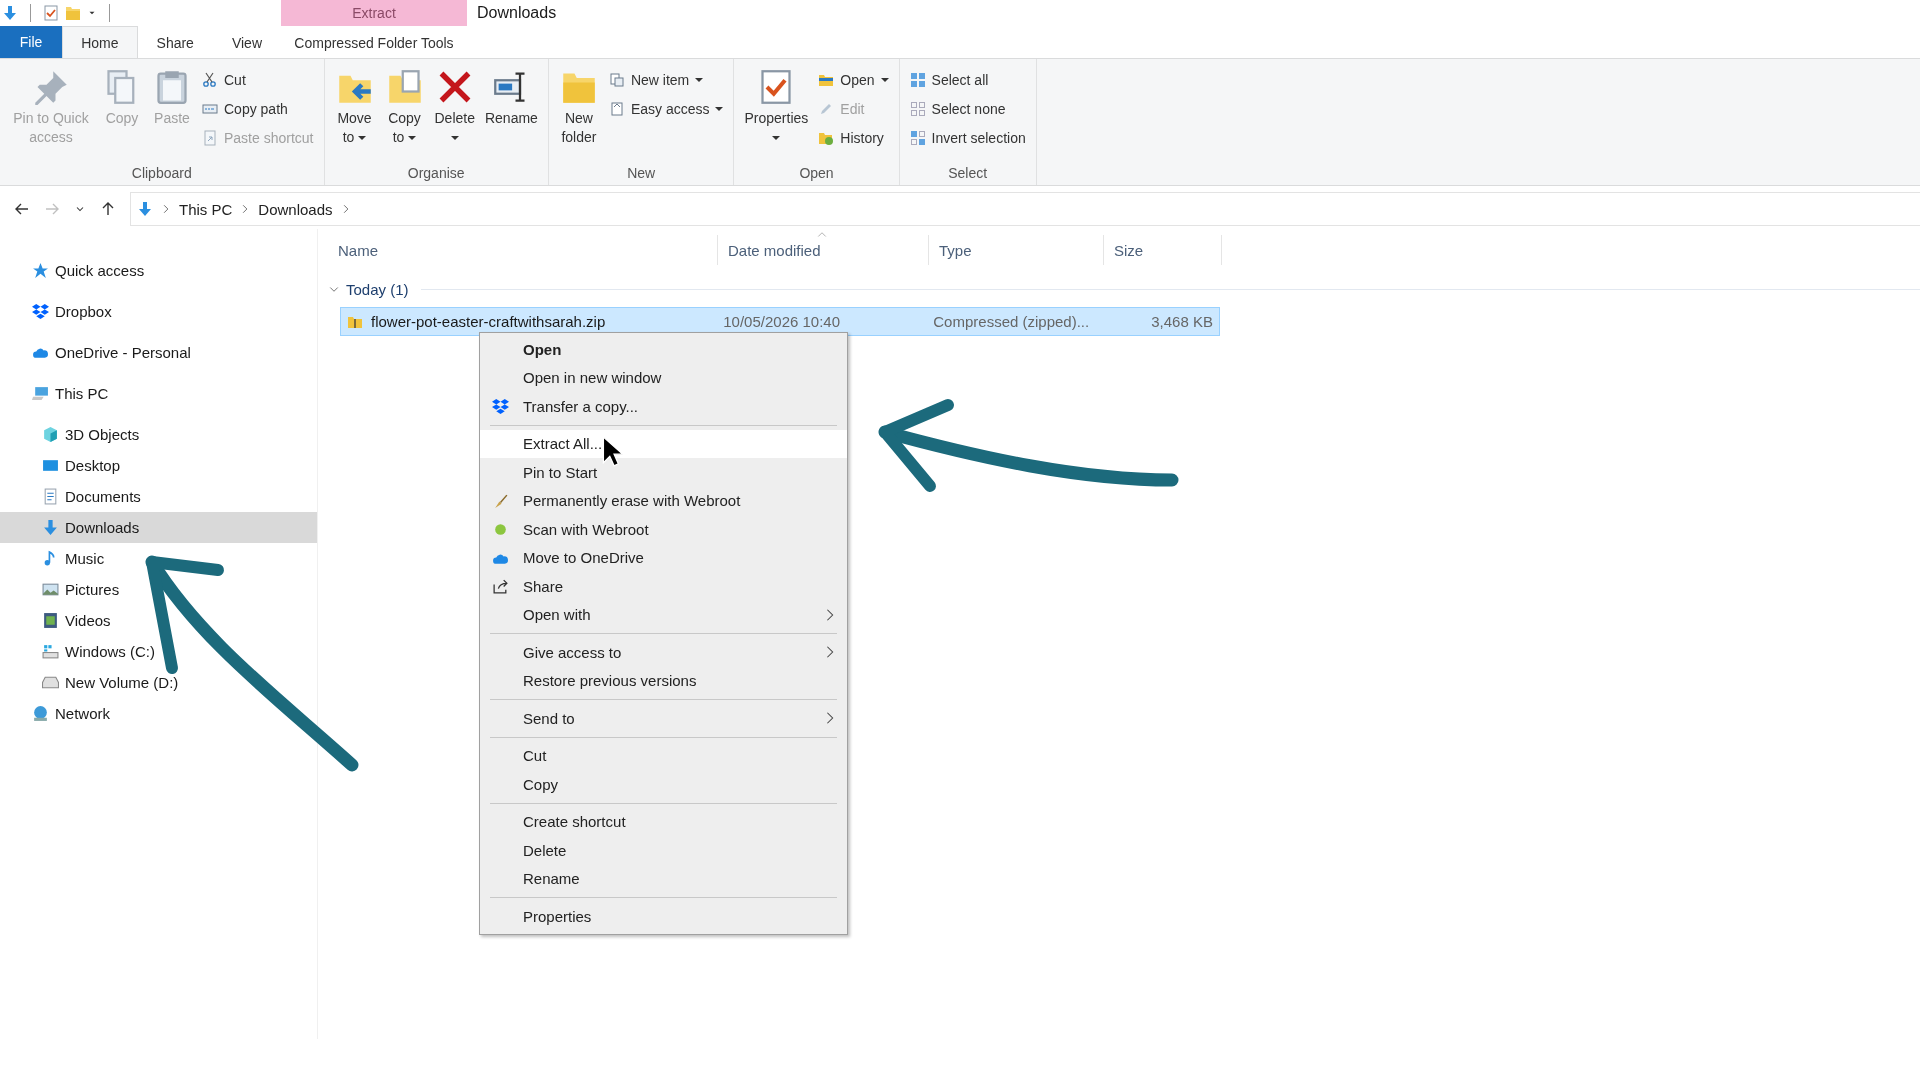 The width and height of the screenshot is (1920, 1080). I want to click on menu-item: Delete, so click(663, 850).